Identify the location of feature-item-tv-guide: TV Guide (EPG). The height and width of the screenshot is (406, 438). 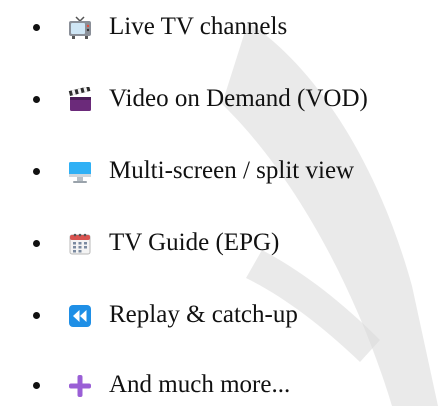
(219, 244).